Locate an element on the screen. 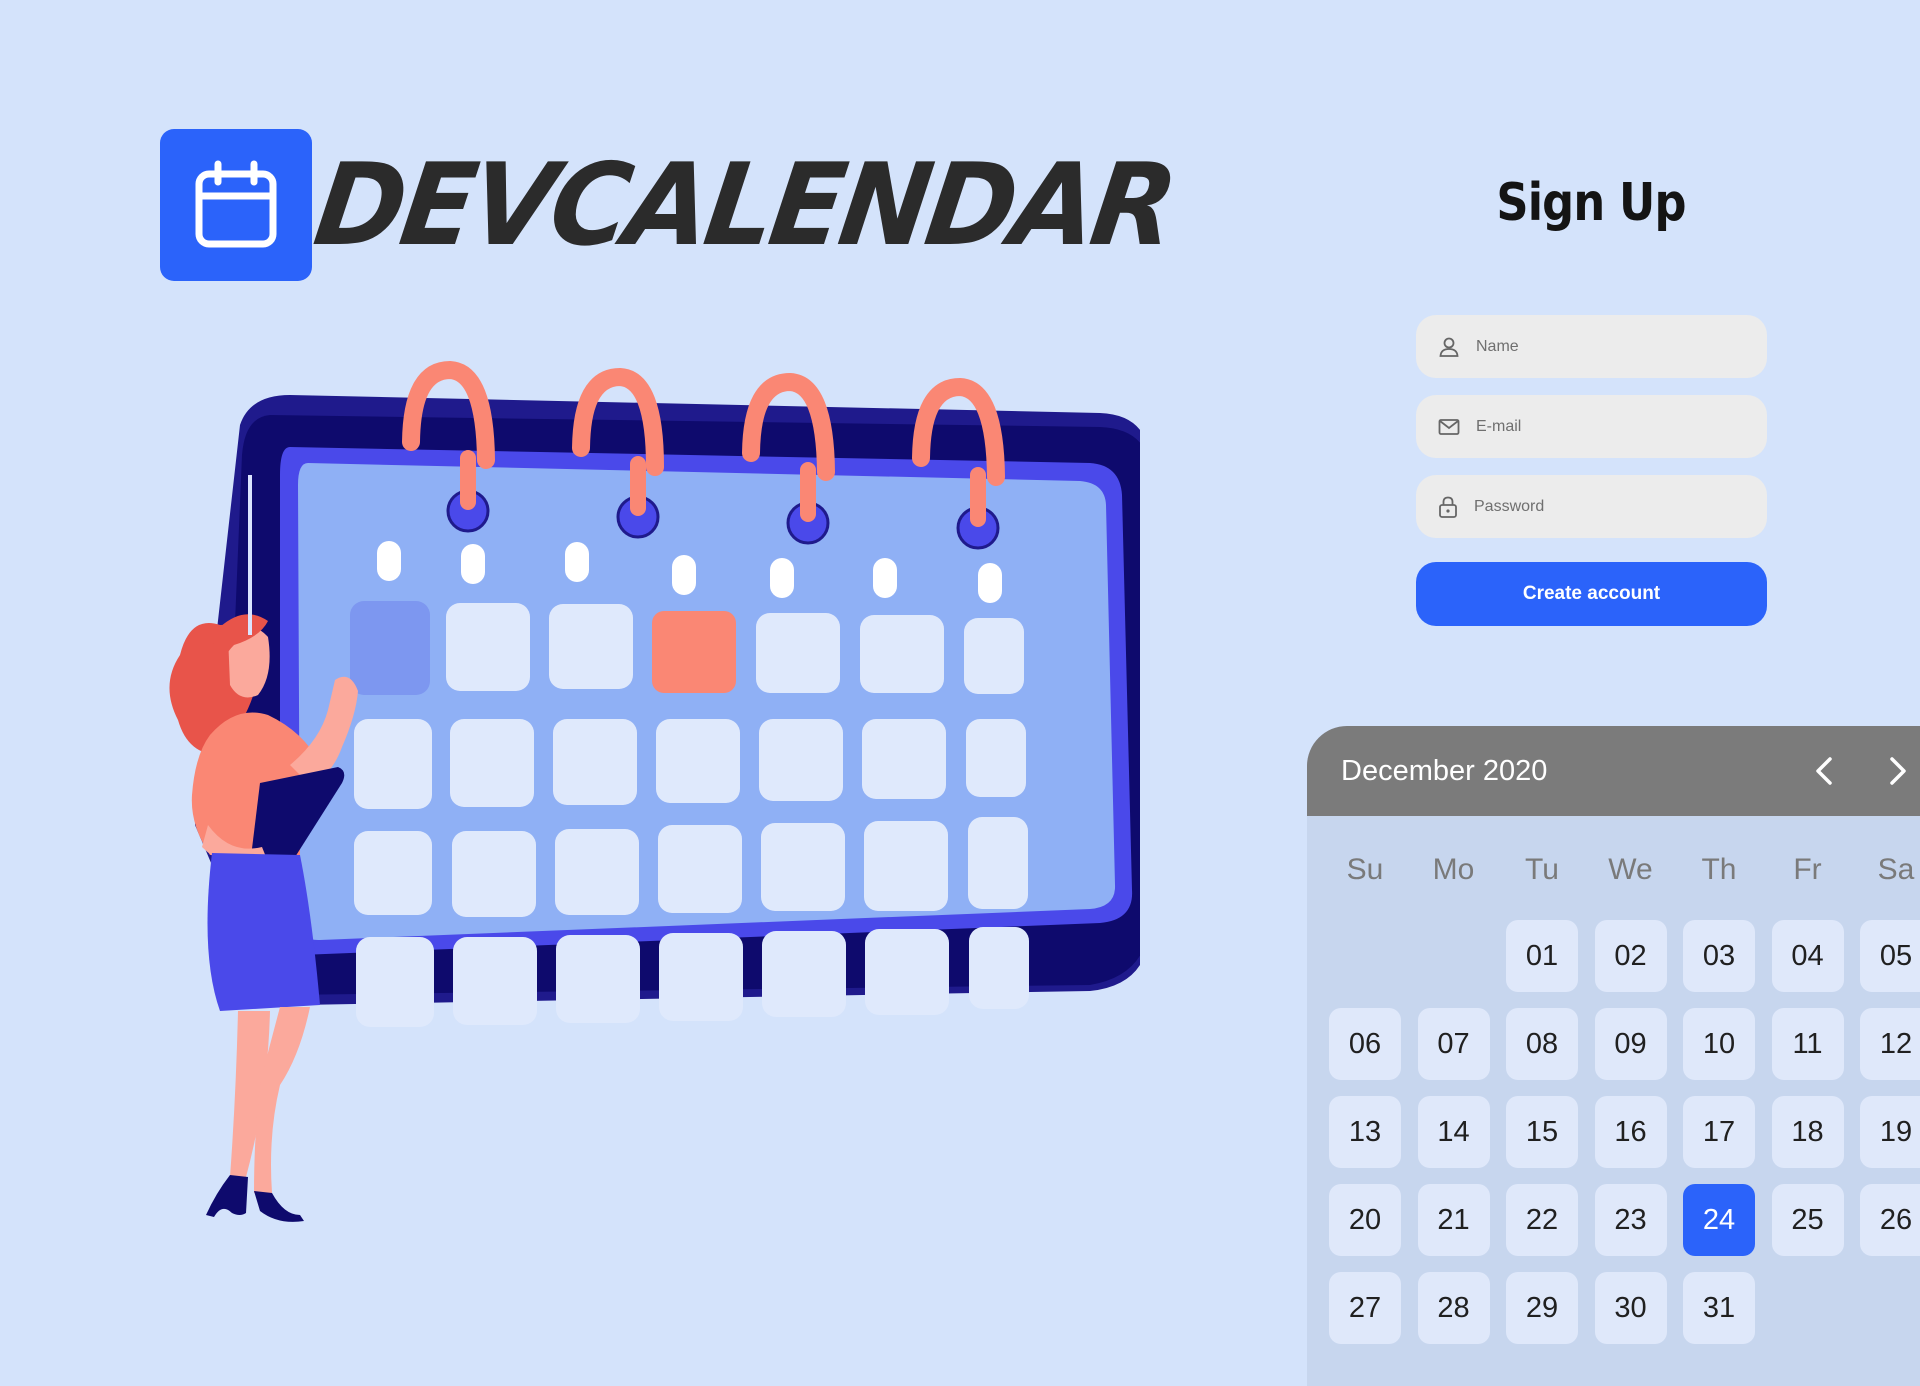 The width and height of the screenshot is (1920, 1386). day-cell: 22 is located at coordinates (1542, 1220).